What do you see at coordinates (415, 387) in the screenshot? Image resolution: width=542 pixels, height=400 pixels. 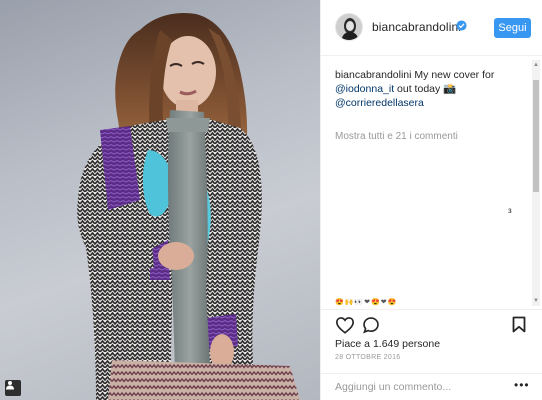 I see `add-comment-input` at bounding box center [415, 387].